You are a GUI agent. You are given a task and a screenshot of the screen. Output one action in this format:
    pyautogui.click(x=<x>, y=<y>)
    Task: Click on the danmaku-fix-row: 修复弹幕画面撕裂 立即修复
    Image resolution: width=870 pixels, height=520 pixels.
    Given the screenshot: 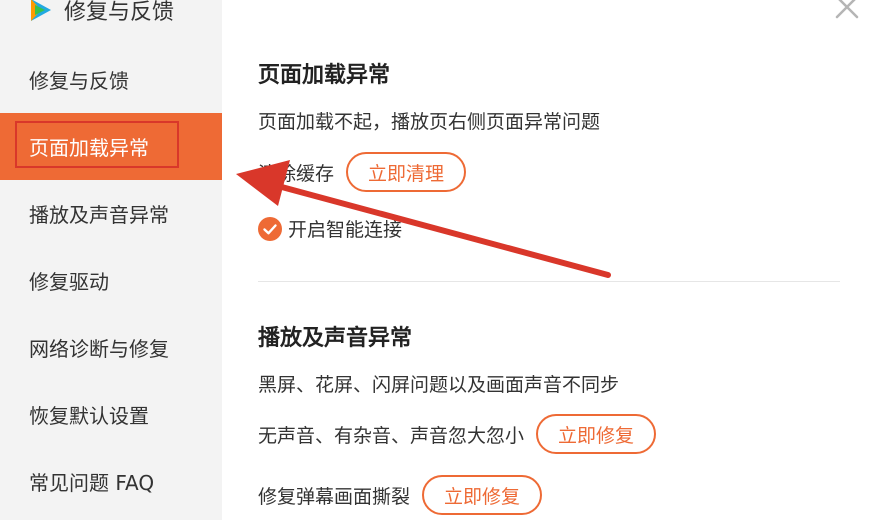 What is the action you would take?
    pyautogui.click(x=400, y=495)
    